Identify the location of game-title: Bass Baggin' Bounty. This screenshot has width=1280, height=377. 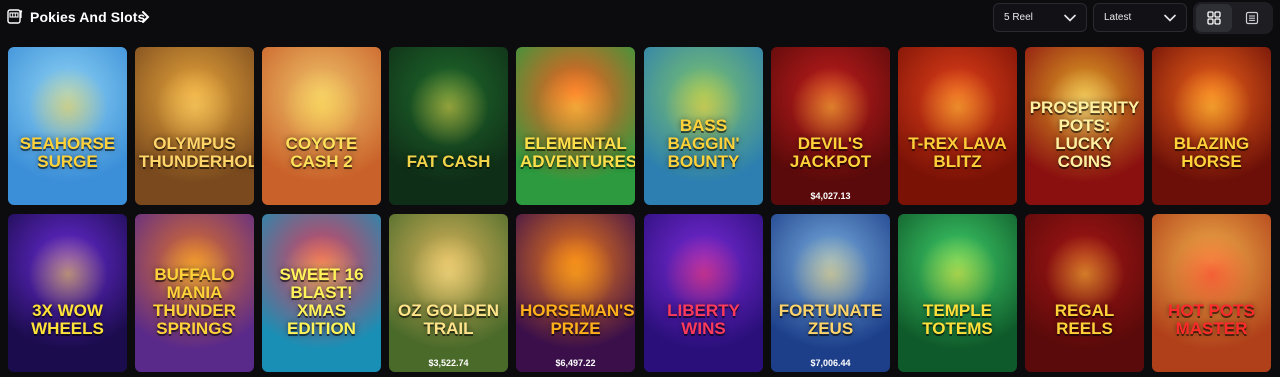
(703, 143).